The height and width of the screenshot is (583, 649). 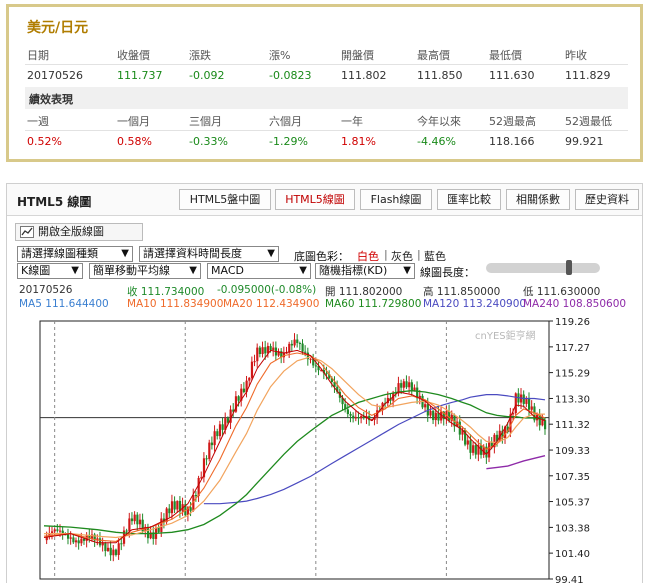 What do you see at coordinates (145, 271) in the screenshot?
I see `ma-select: 簡單移動平均線 ▼` at bounding box center [145, 271].